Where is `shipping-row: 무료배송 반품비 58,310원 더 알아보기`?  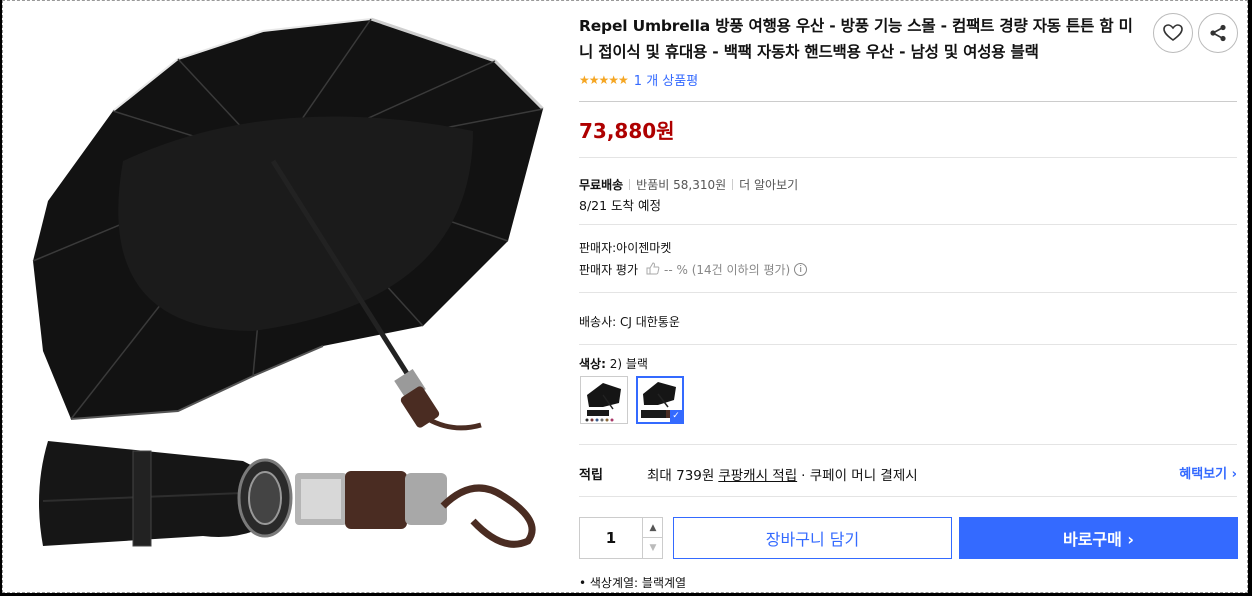 shipping-row: 무료배송 반품비 58,310원 더 알아보기 is located at coordinates (688, 184).